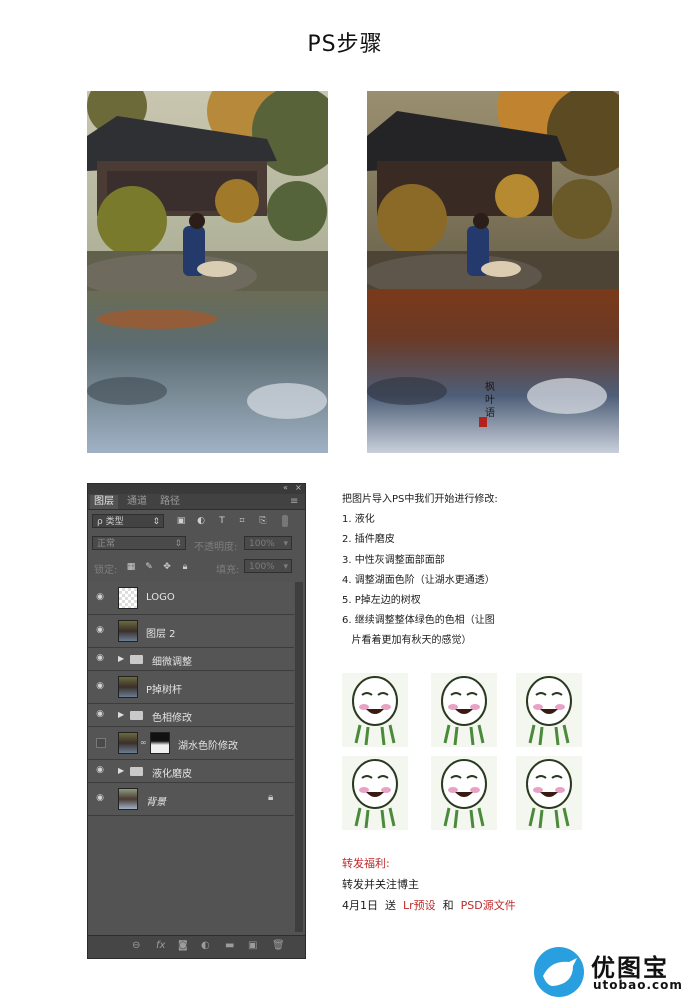 The width and height of the screenshot is (690, 1005). Describe the element at coordinates (136, 945) in the screenshot. I see `link-icon: ⊖` at that location.